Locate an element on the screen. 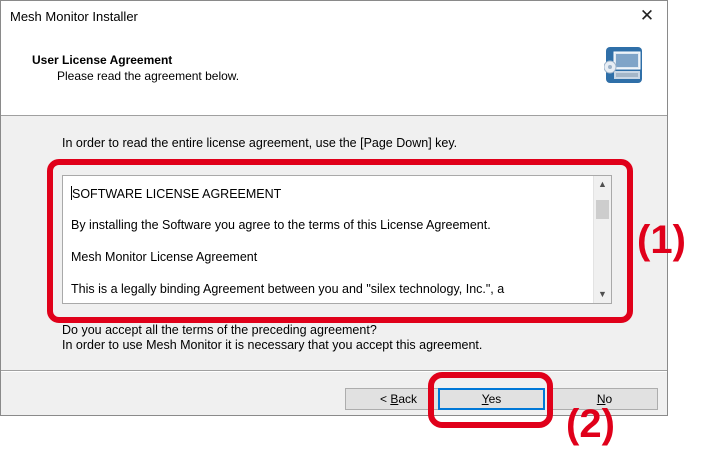  annotation-label-2: (2) is located at coordinates (590, 424).